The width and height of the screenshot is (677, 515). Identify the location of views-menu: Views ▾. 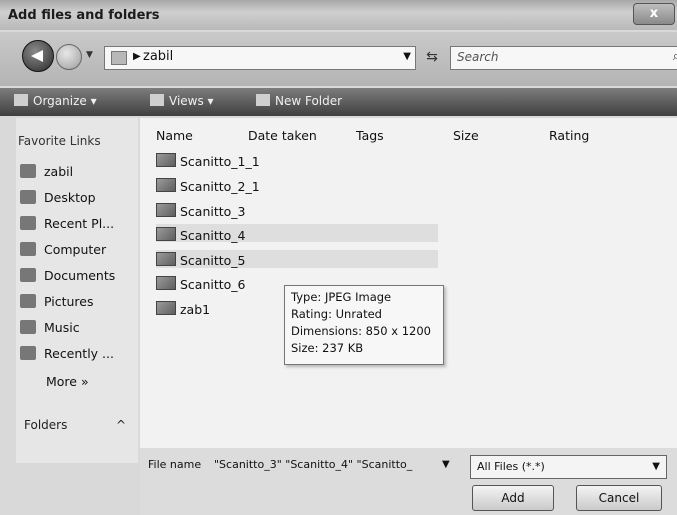
(182, 101).